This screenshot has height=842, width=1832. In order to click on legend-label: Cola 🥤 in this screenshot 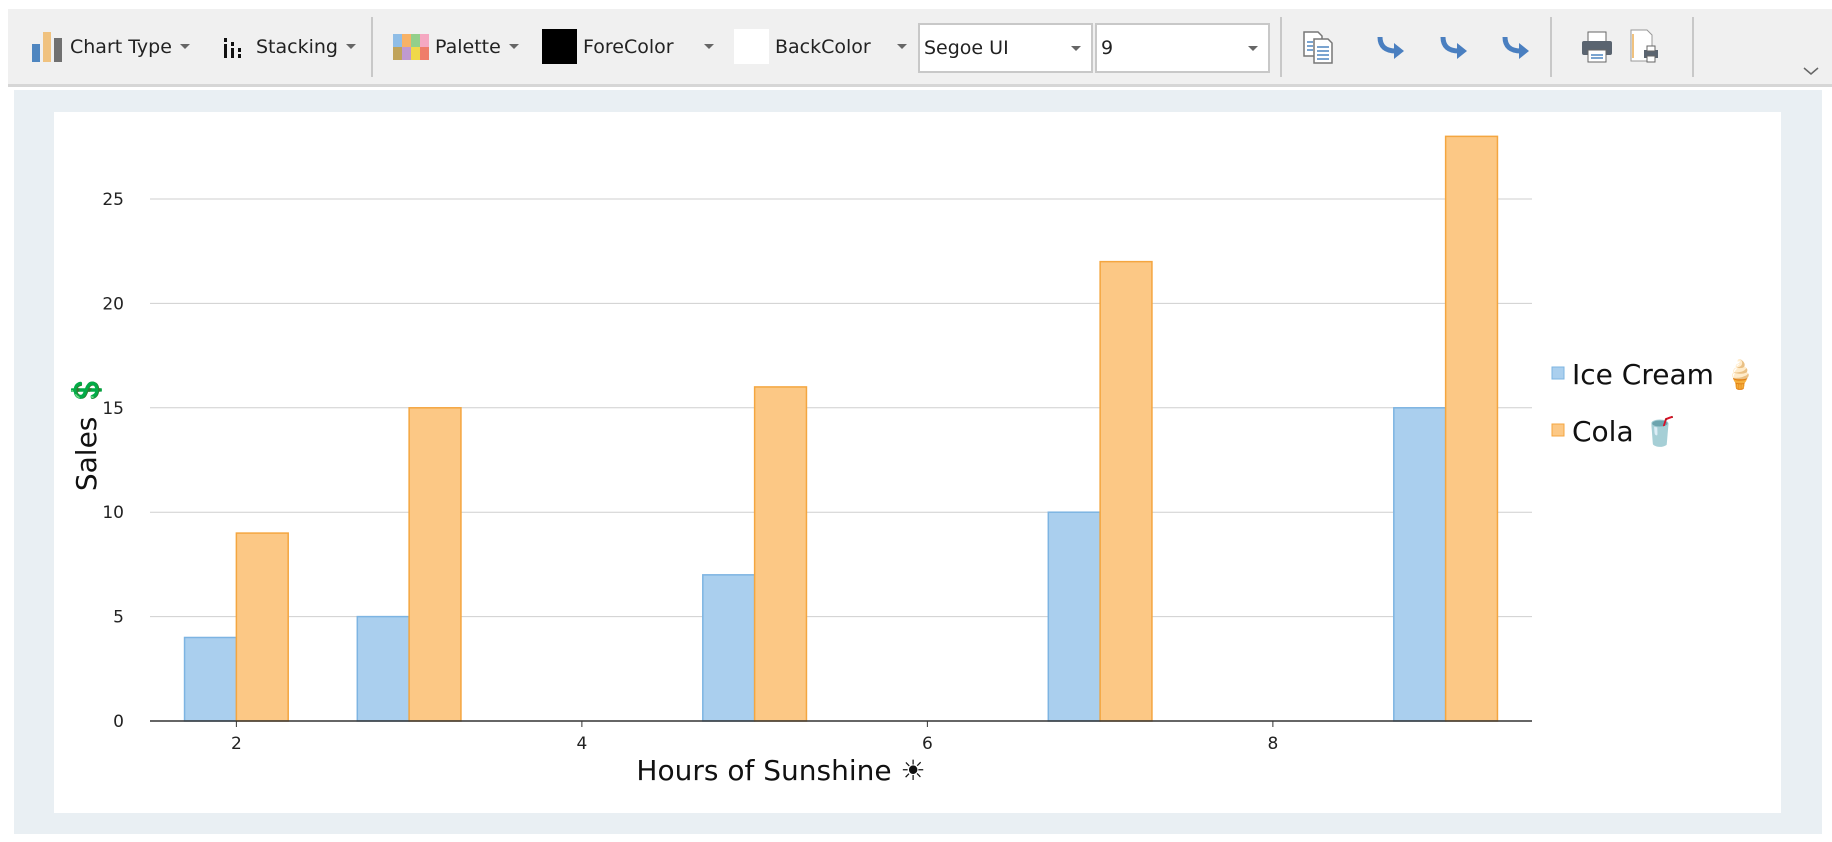, I will do `click(1624, 431)`.